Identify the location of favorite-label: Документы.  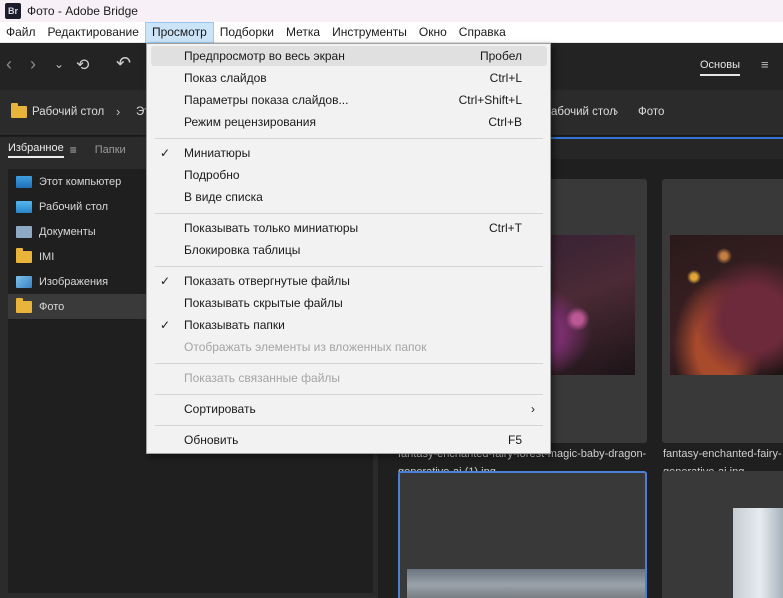
(67, 231).